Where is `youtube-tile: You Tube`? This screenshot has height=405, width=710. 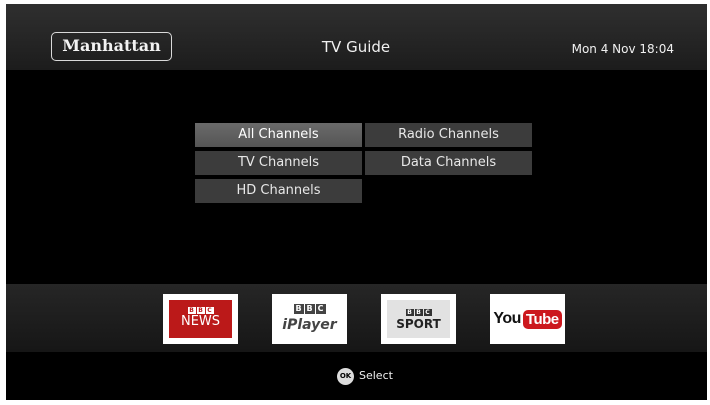 youtube-tile: You Tube is located at coordinates (527, 319).